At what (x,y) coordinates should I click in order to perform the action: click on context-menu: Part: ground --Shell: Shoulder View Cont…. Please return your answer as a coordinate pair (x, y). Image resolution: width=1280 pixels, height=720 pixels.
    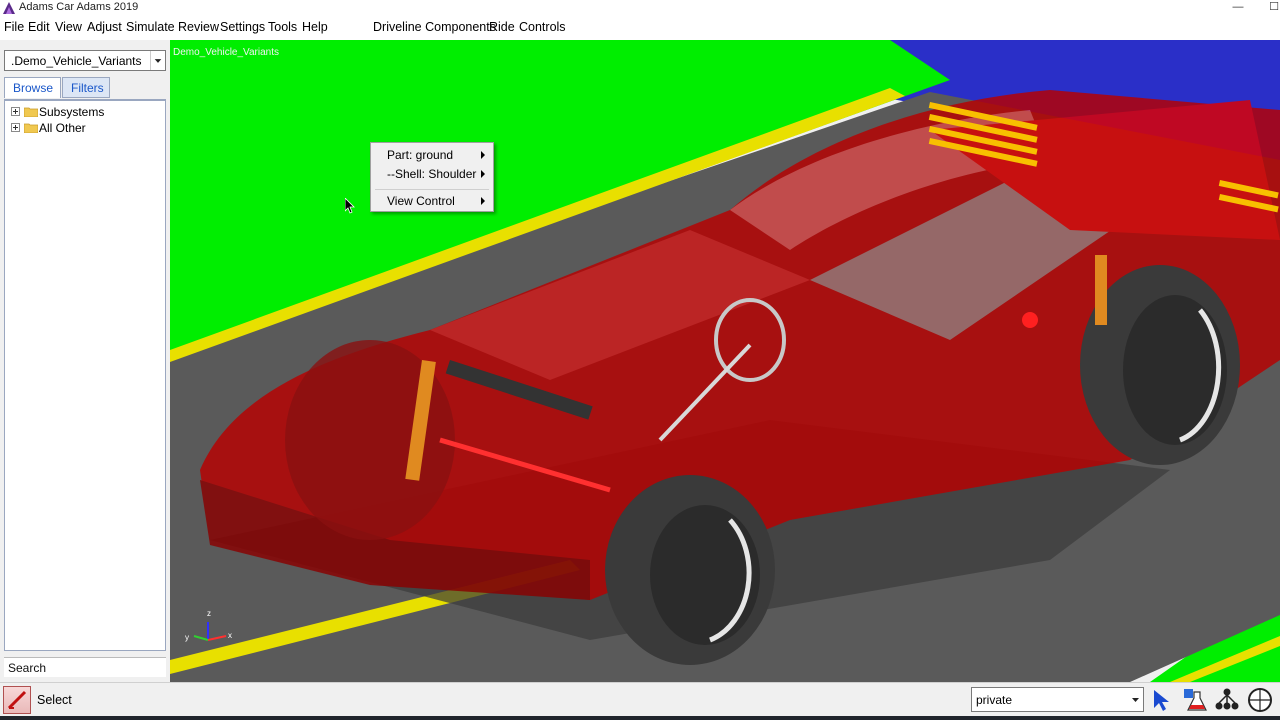
    Looking at the image, I should click on (432, 177).